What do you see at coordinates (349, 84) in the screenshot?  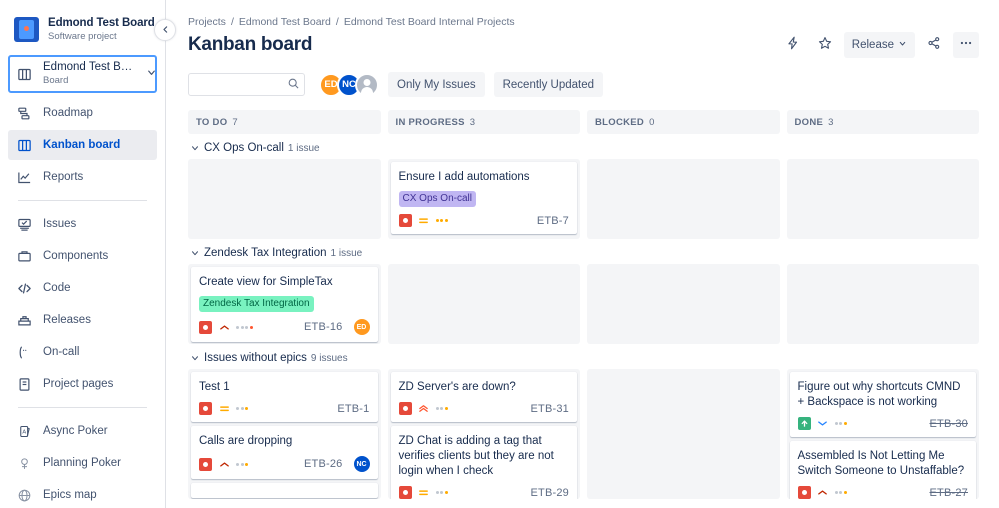 I see `avatar-group: ED NC` at bounding box center [349, 84].